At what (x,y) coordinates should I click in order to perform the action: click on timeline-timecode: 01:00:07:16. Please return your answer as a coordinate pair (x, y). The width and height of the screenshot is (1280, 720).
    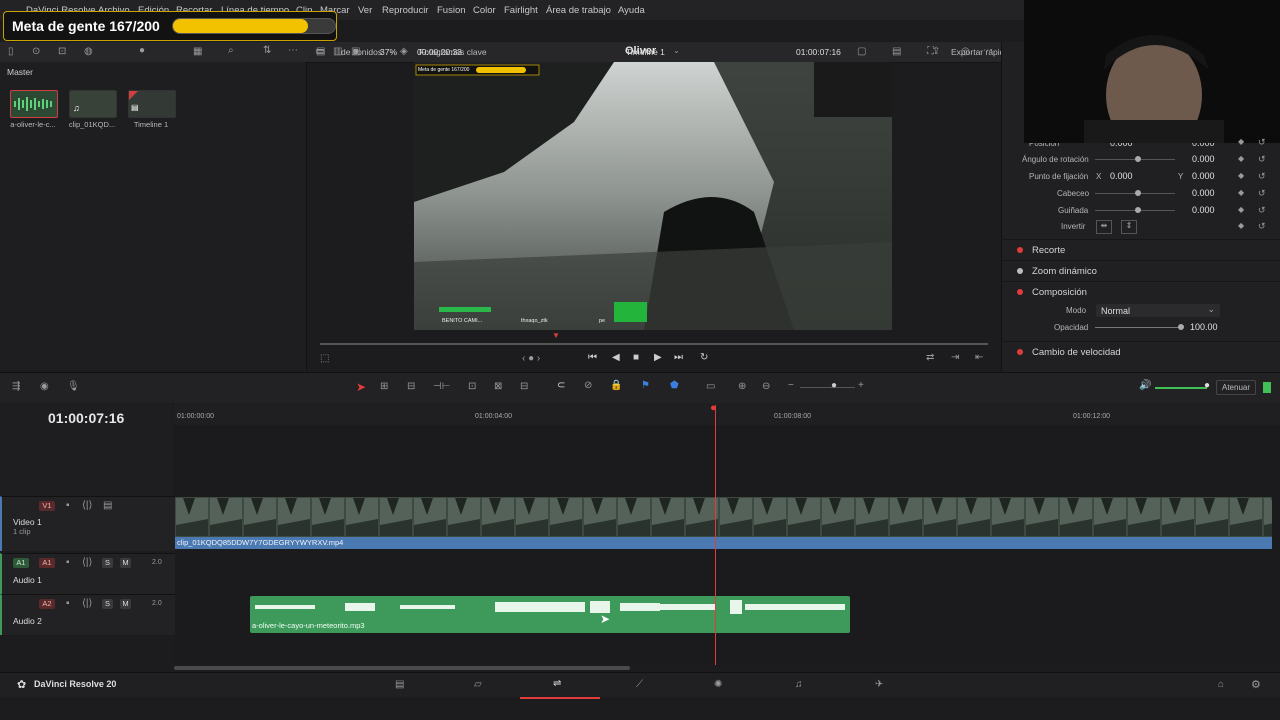
    Looking at the image, I should click on (86, 418).